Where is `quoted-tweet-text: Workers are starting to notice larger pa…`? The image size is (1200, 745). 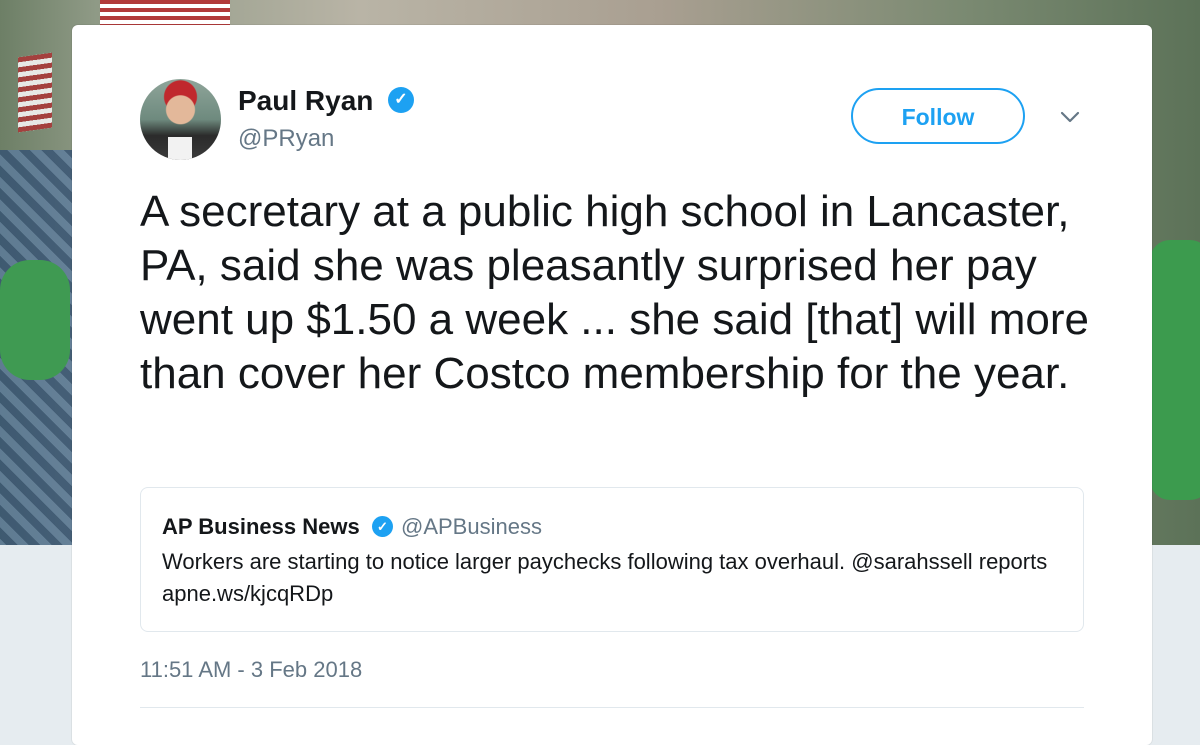
quoted-tweet-text: Workers are starting to notice larger pa… is located at coordinates (605, 577).